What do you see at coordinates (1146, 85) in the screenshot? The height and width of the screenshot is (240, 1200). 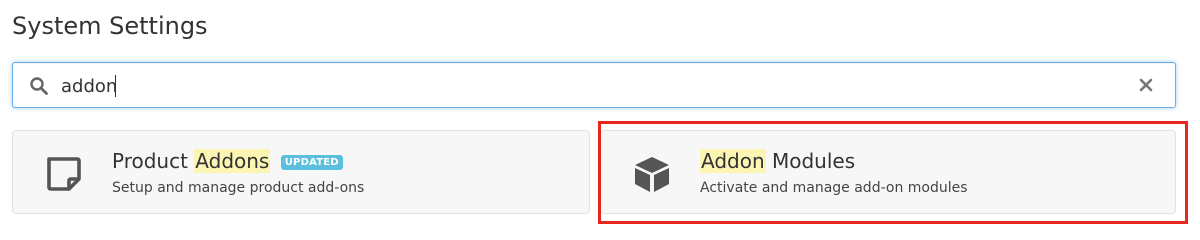 I see `clear-search-icon` at bounding box center [1146, 85].